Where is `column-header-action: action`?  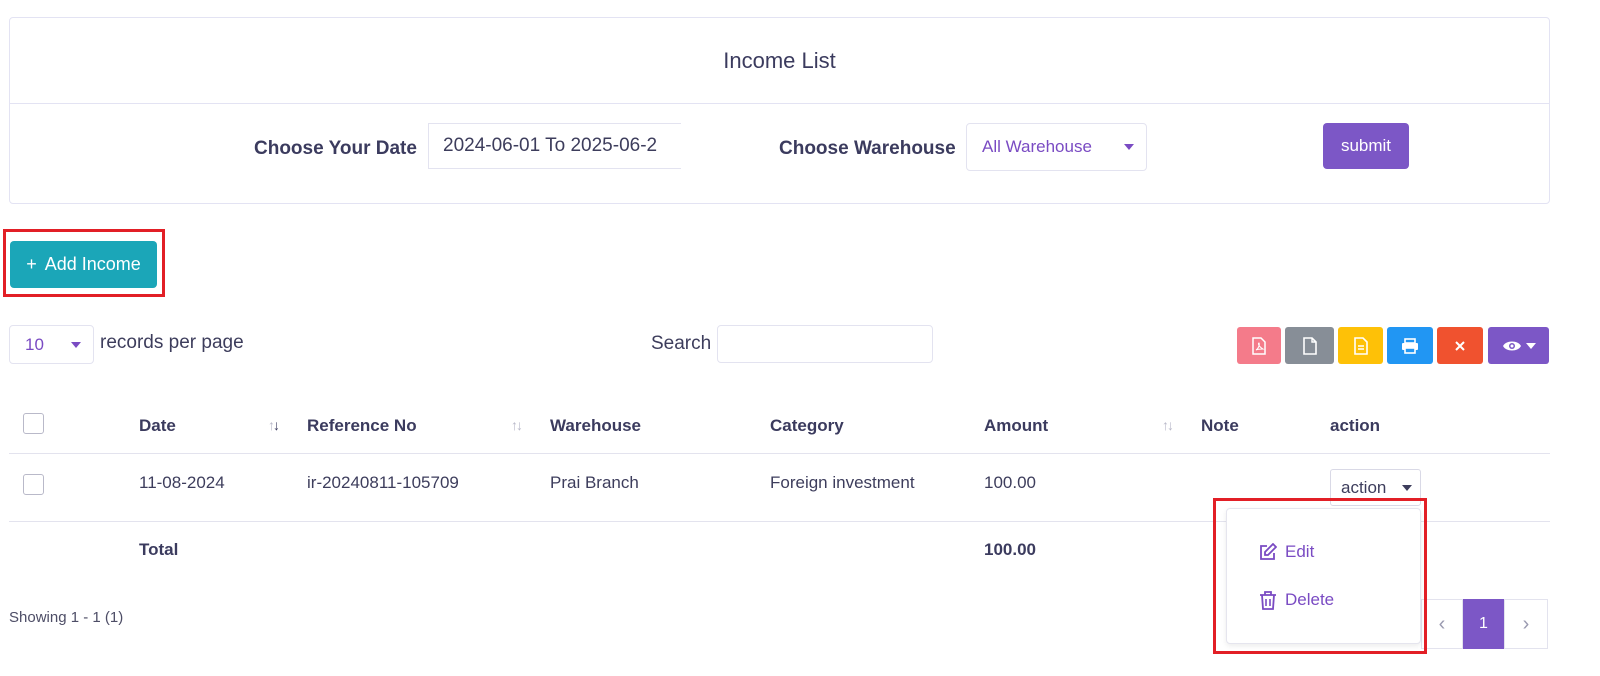
column-header-action: action is located at coordinates (1355, 425).